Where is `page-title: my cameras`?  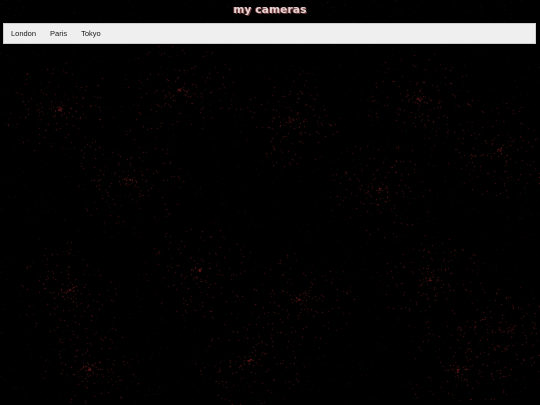 page-title: my cameras is located at coordinates (270, 10).